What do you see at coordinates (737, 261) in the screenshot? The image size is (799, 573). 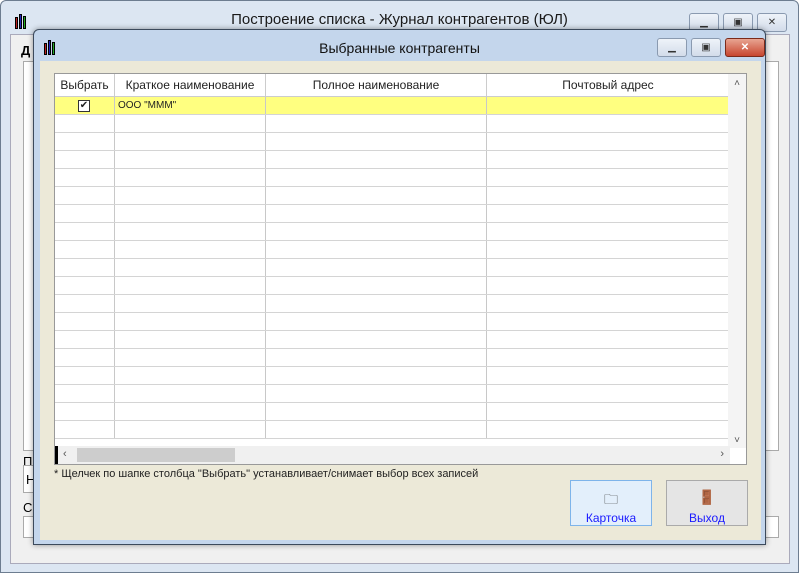 I see `vertical-scrollbar: ˄ ˅` at bounding box center [737, 261].